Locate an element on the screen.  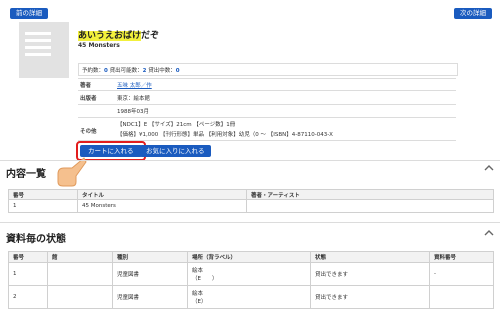
book-title: あいうえおばけだぞ is located at coordinates (118, 34).